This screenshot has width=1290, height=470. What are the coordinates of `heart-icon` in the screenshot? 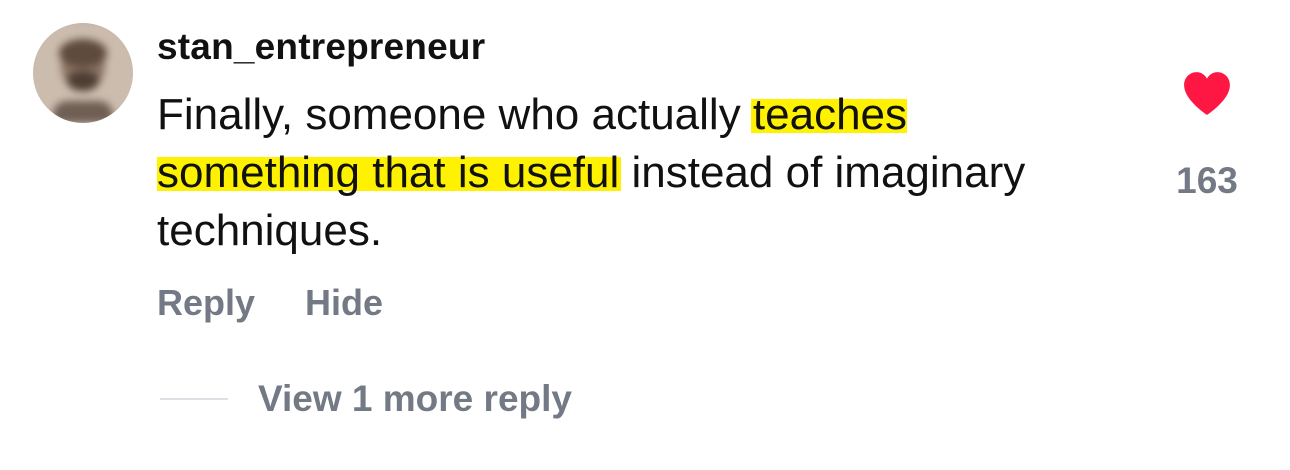 It's located at (1207, 93).